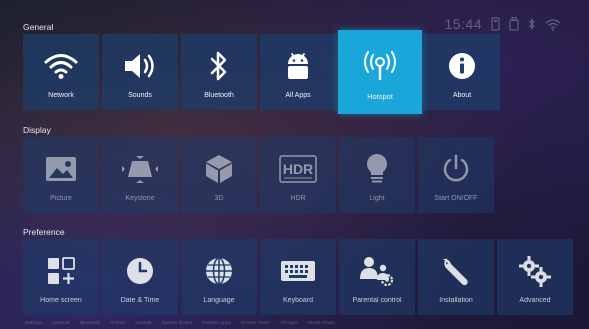  What do you see at coordinates (298, 95) in the screenshot?
I see `tile-label: All Apps` at bounding box center [298, 95].